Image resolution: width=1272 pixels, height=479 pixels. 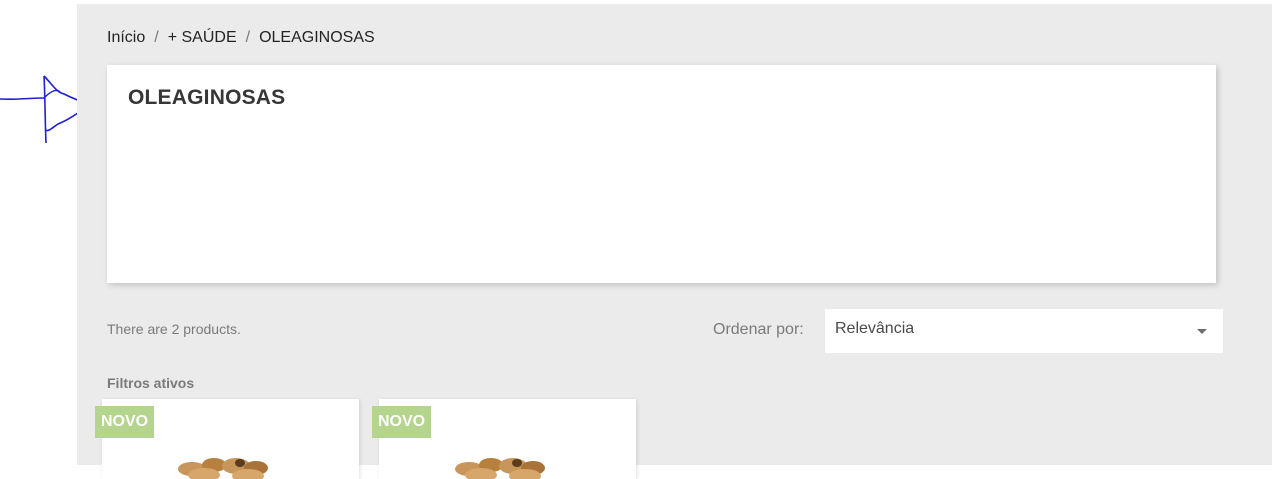 What do you see at coordinates (174, 329) in the screenshot?
I see `product-count-text: There are 2 products.` at bounding box center [174, 329].